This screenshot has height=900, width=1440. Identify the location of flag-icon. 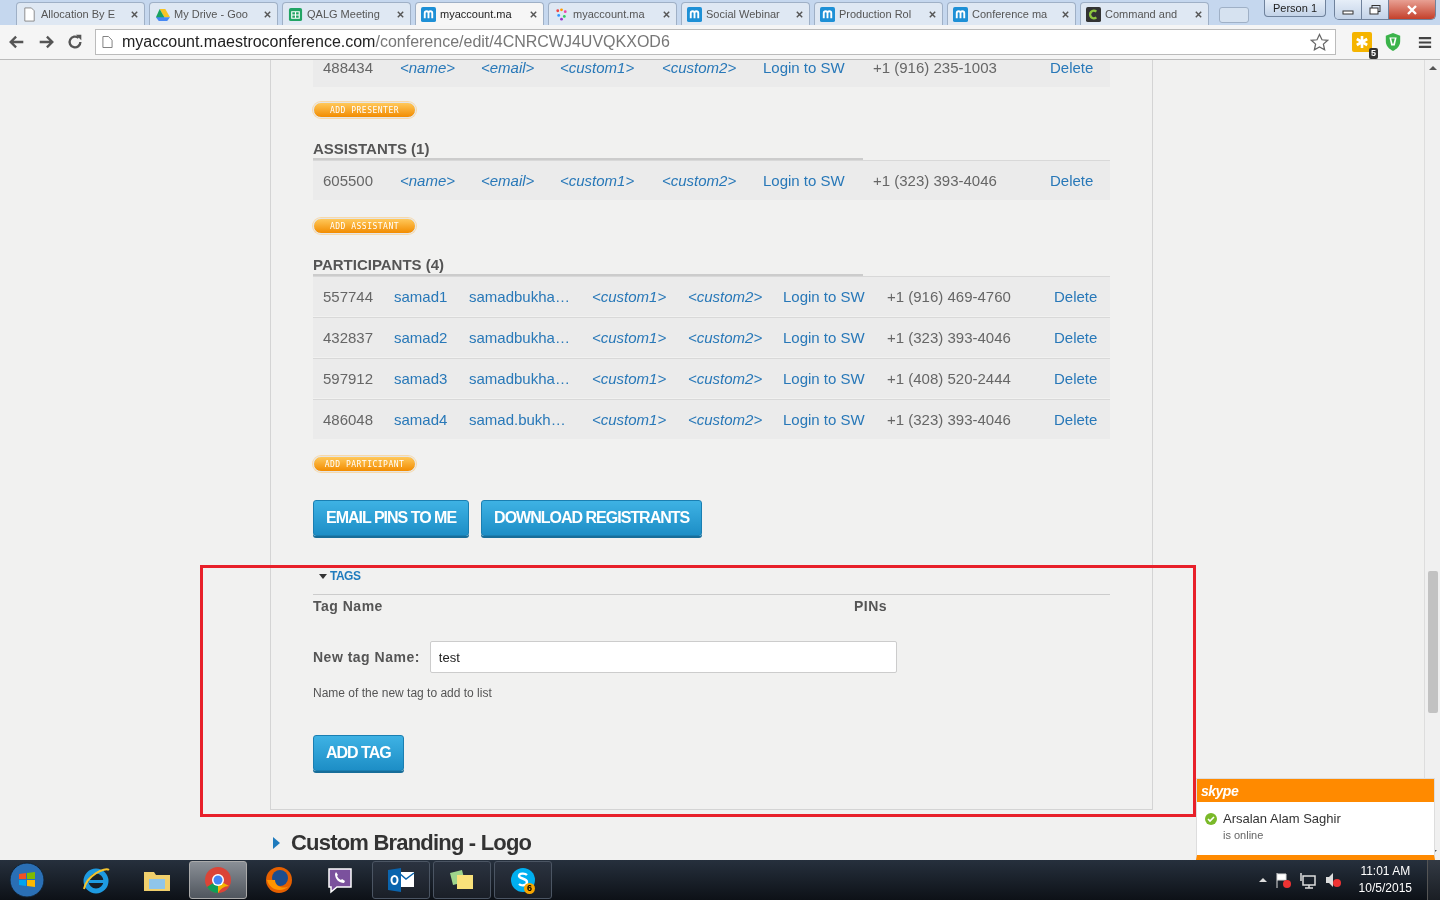
(1282, 880).